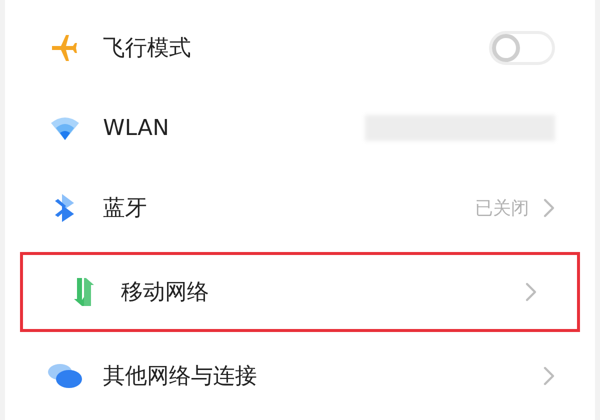 The image size is (600, 420). I want to click on setting-label: 蓝牙, so click(125, 208).